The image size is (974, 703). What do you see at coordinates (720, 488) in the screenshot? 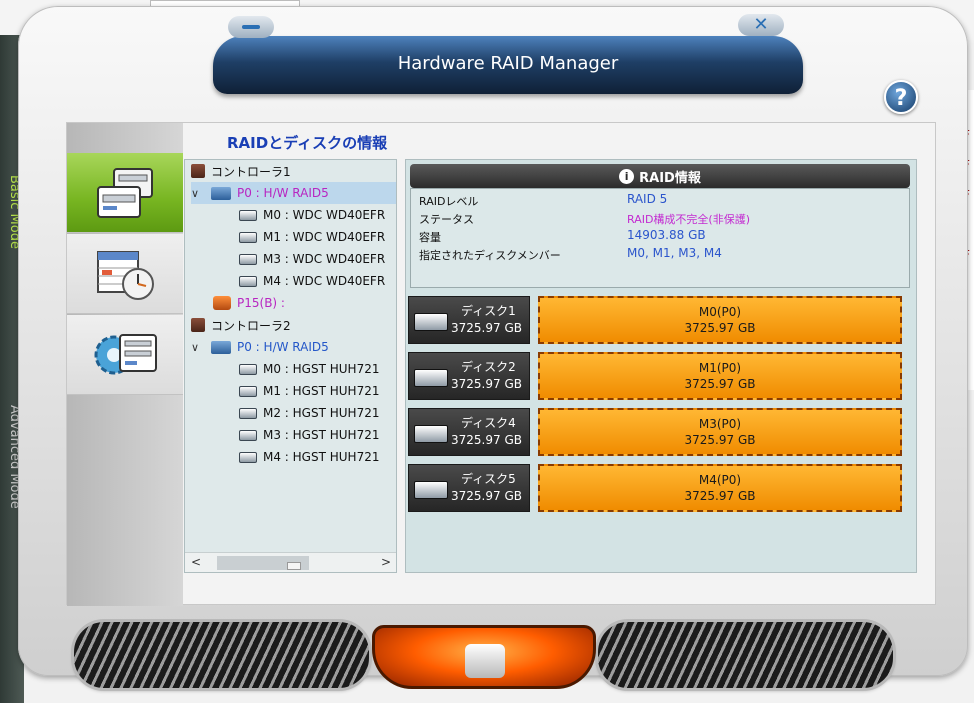
I see `member-bar: M4(P0) 3725.97 GB` at bounding box center [720, 488].